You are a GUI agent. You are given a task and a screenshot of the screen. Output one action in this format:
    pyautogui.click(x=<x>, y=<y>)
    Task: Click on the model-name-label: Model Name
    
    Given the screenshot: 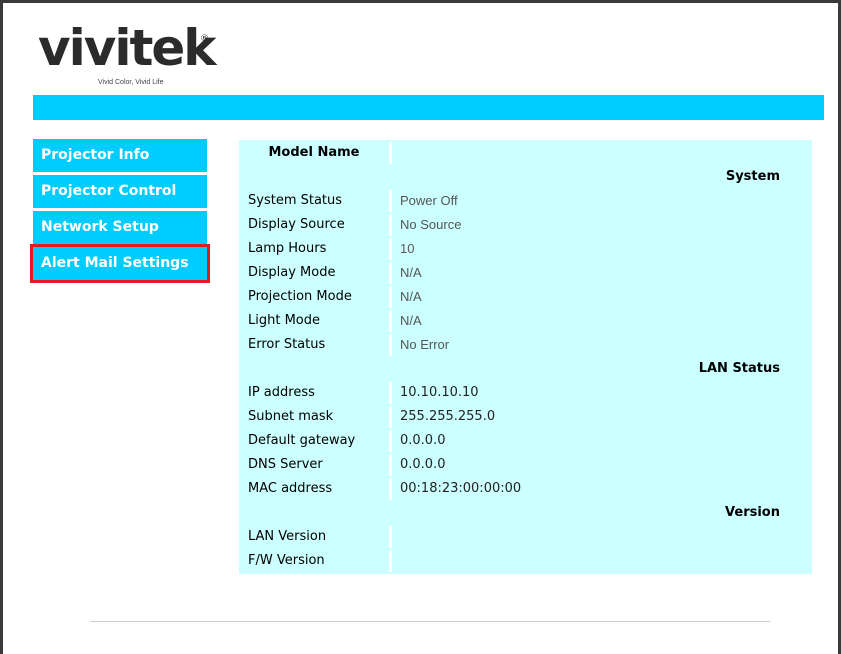 What is the action you would take?
    pyautogui.click(x=314, y=153)
    